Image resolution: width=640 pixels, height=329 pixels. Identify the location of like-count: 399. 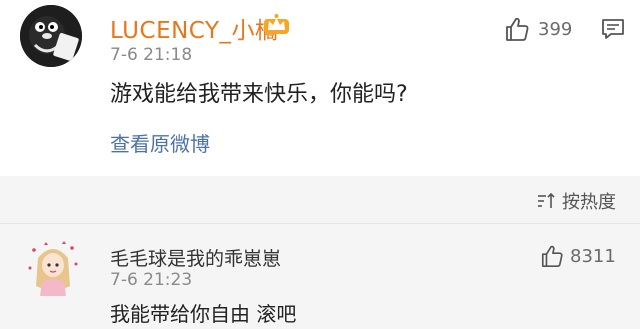
(555, 29).